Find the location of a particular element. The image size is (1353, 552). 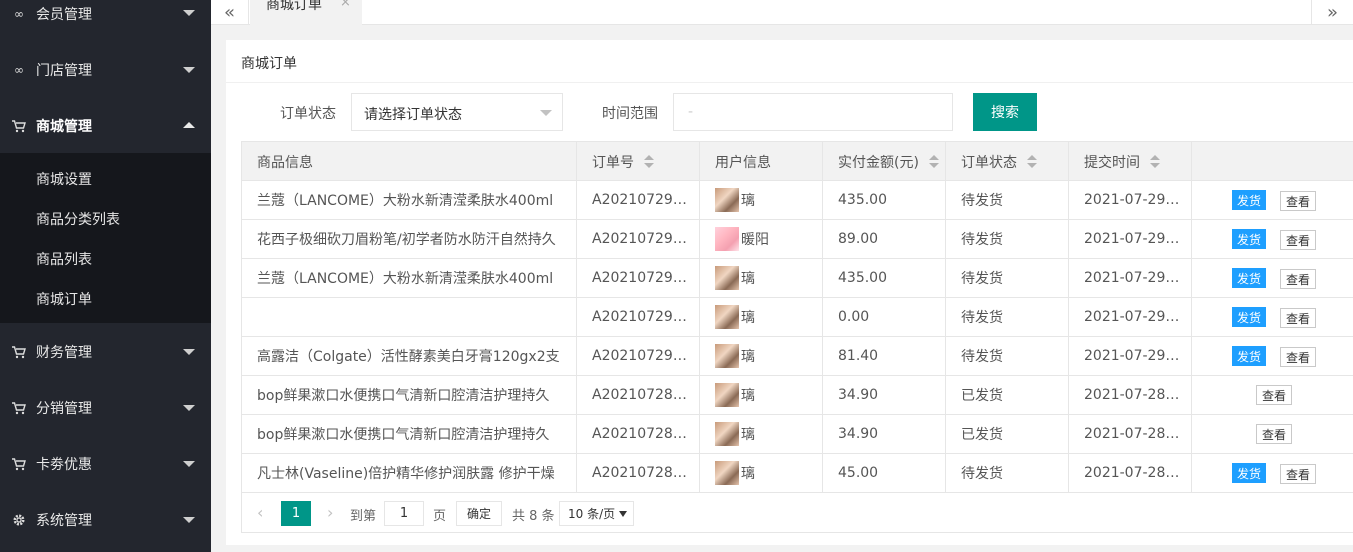

tab-scroll-left-icon: « is located at coordinates (230, 12).